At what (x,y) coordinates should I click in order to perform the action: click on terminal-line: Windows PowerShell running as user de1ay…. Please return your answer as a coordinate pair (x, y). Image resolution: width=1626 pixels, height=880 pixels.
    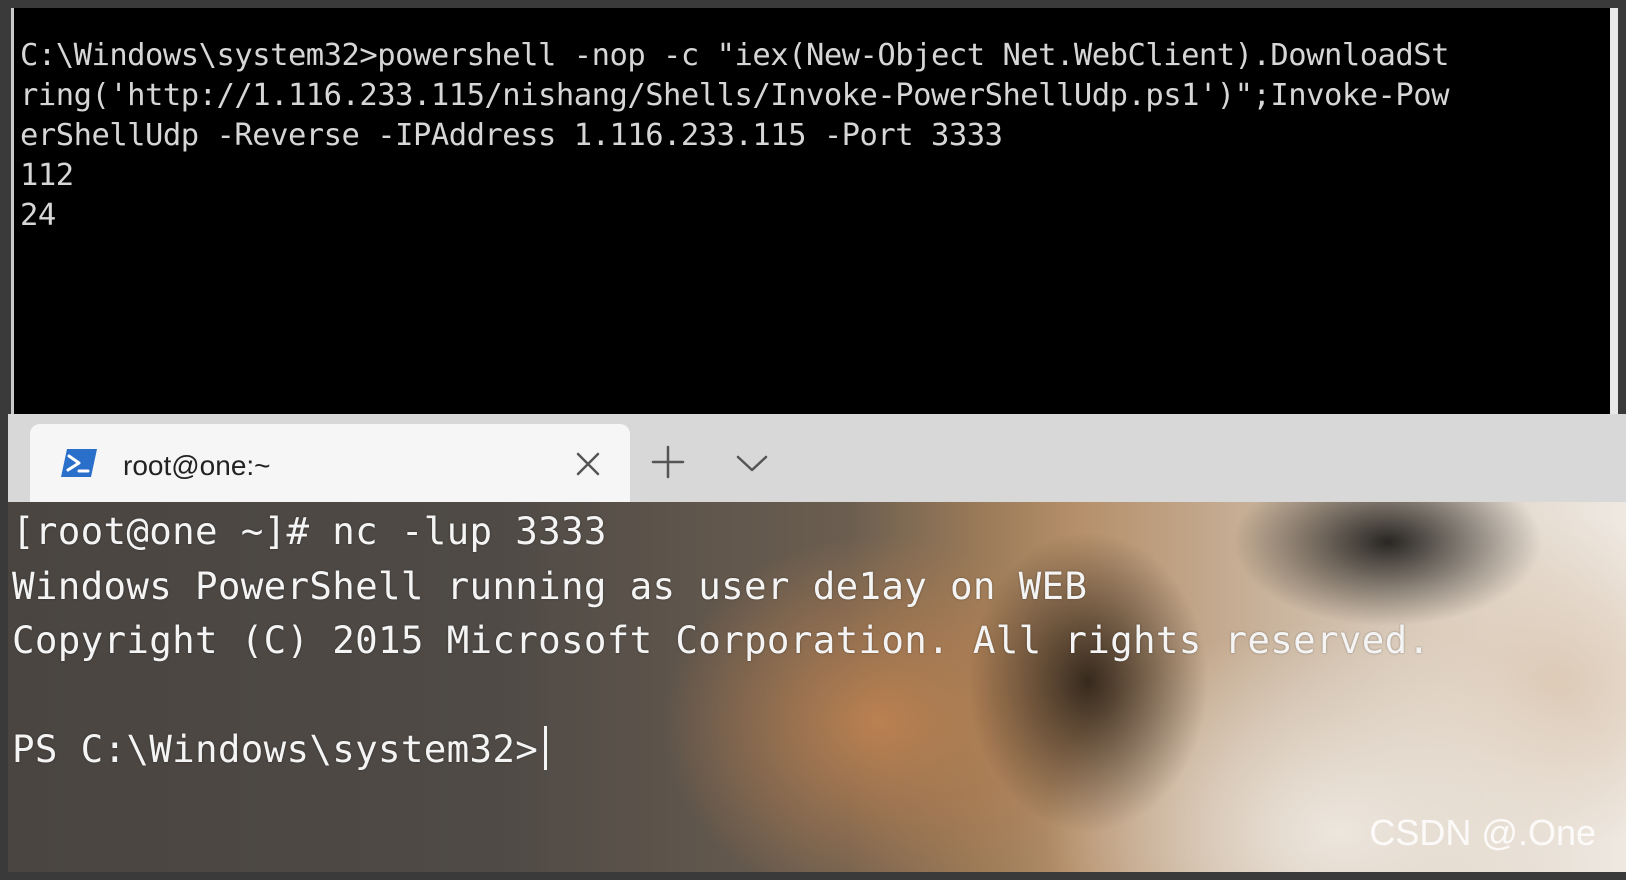
    Looking at the image, I should click on (550, 585).